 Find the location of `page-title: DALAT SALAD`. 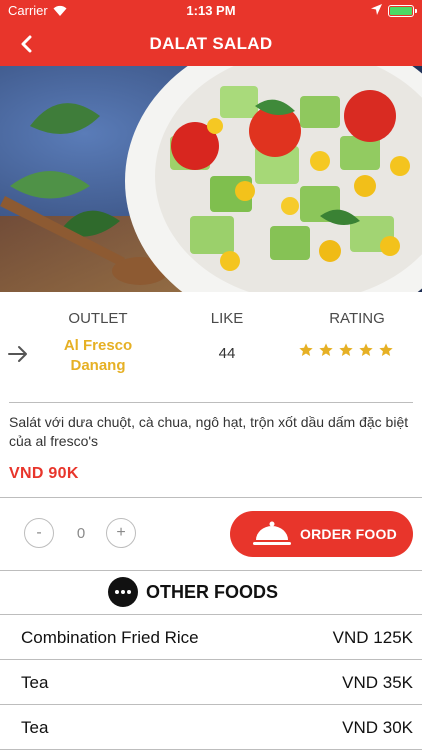

page-title: DALAT SALAD is located at coordinates (211, 43).